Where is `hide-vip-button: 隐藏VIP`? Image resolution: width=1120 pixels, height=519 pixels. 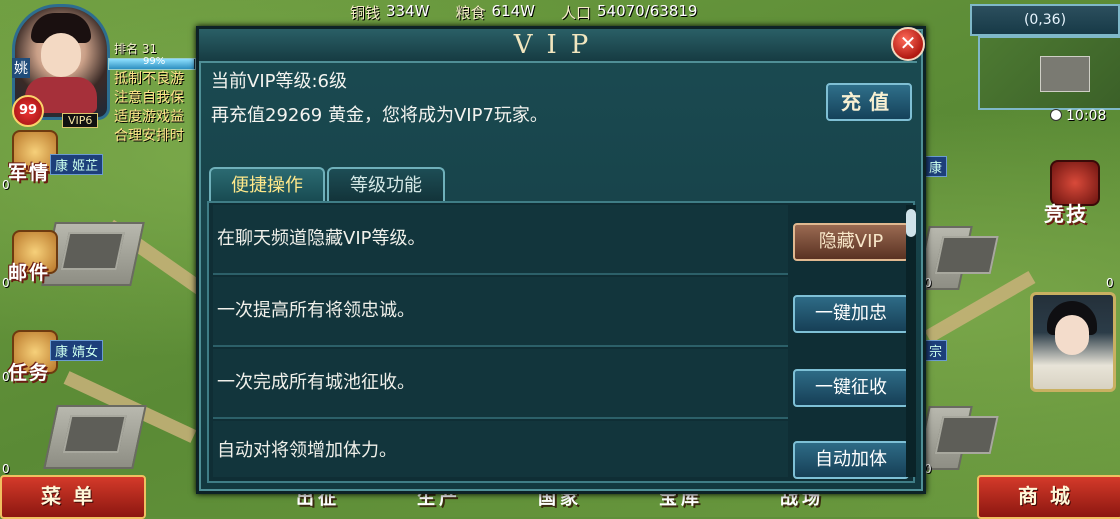
hide-vip-button: 隐藏VIP is located at coordinates (851, 242).